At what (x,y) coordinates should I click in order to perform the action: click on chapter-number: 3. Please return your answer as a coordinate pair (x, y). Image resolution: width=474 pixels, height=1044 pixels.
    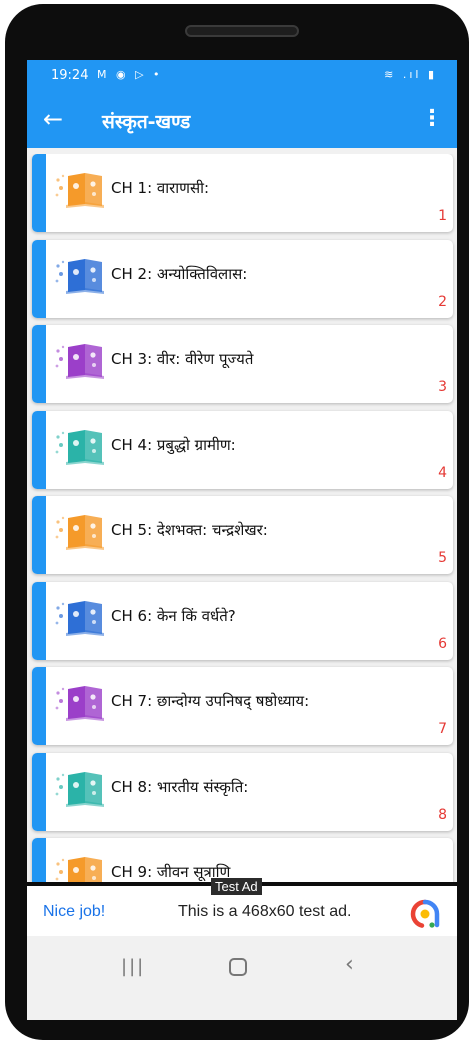
    Looking at the image, I should click on (442, 387).